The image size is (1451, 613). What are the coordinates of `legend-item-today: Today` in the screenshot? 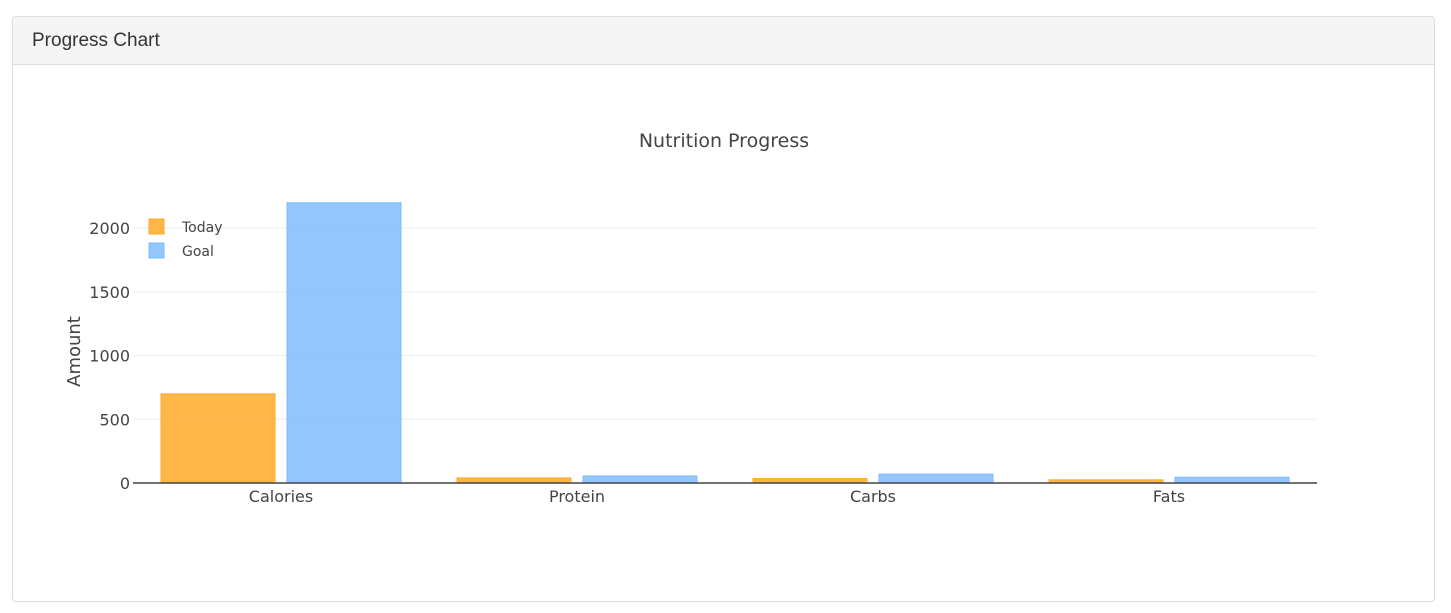 It's located at (185, 227).